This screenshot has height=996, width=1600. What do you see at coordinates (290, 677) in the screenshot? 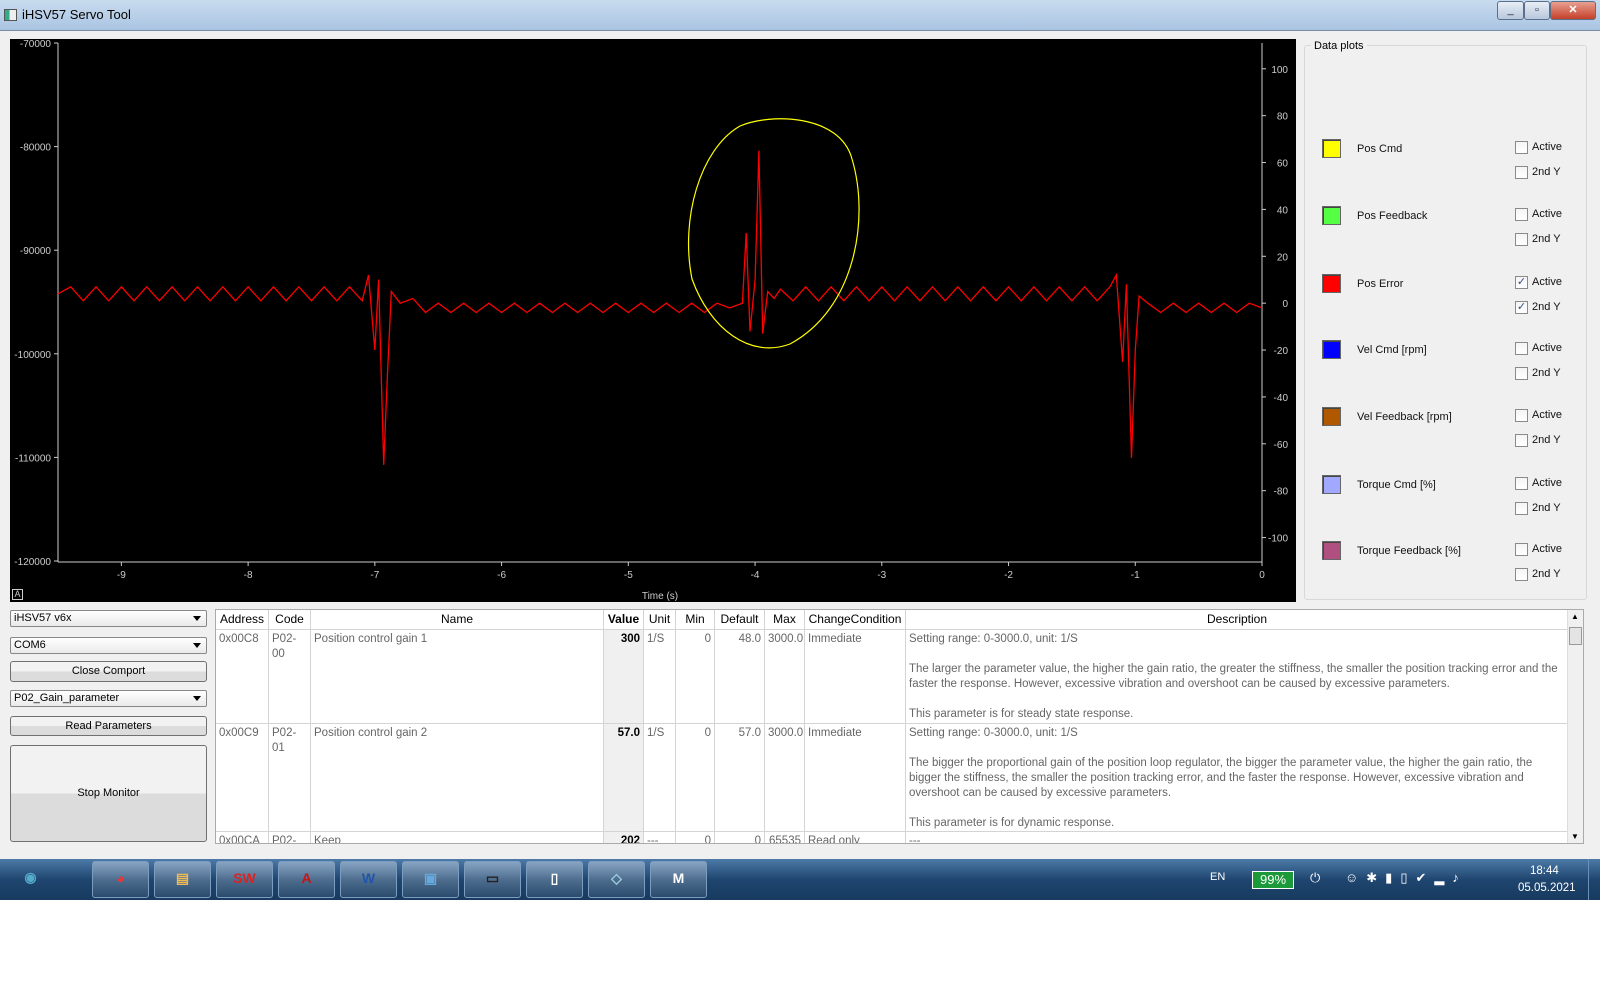
I see `cell-code: P02-00` at bounding box center [290, 677].